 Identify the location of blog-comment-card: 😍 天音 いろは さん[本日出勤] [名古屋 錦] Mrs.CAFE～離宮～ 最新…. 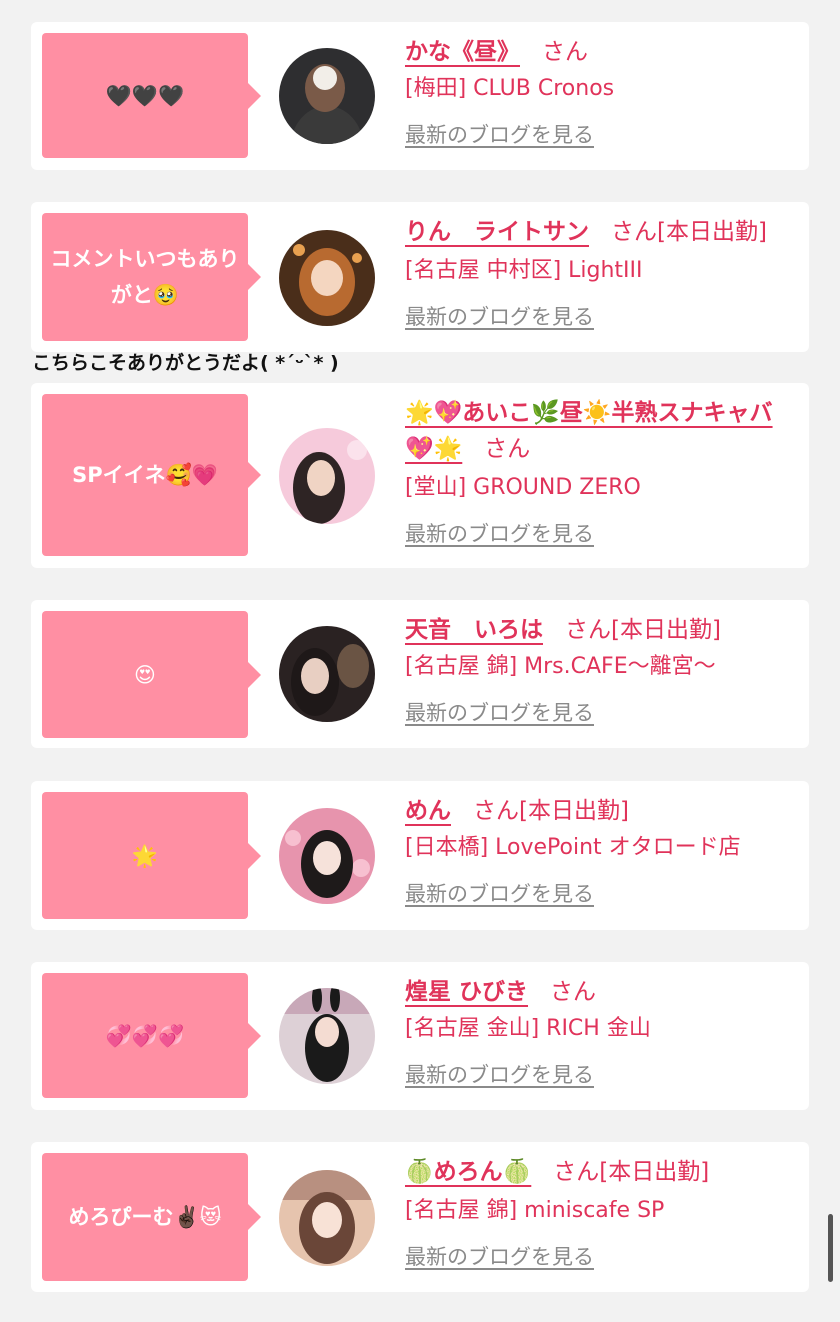
(420, 674).